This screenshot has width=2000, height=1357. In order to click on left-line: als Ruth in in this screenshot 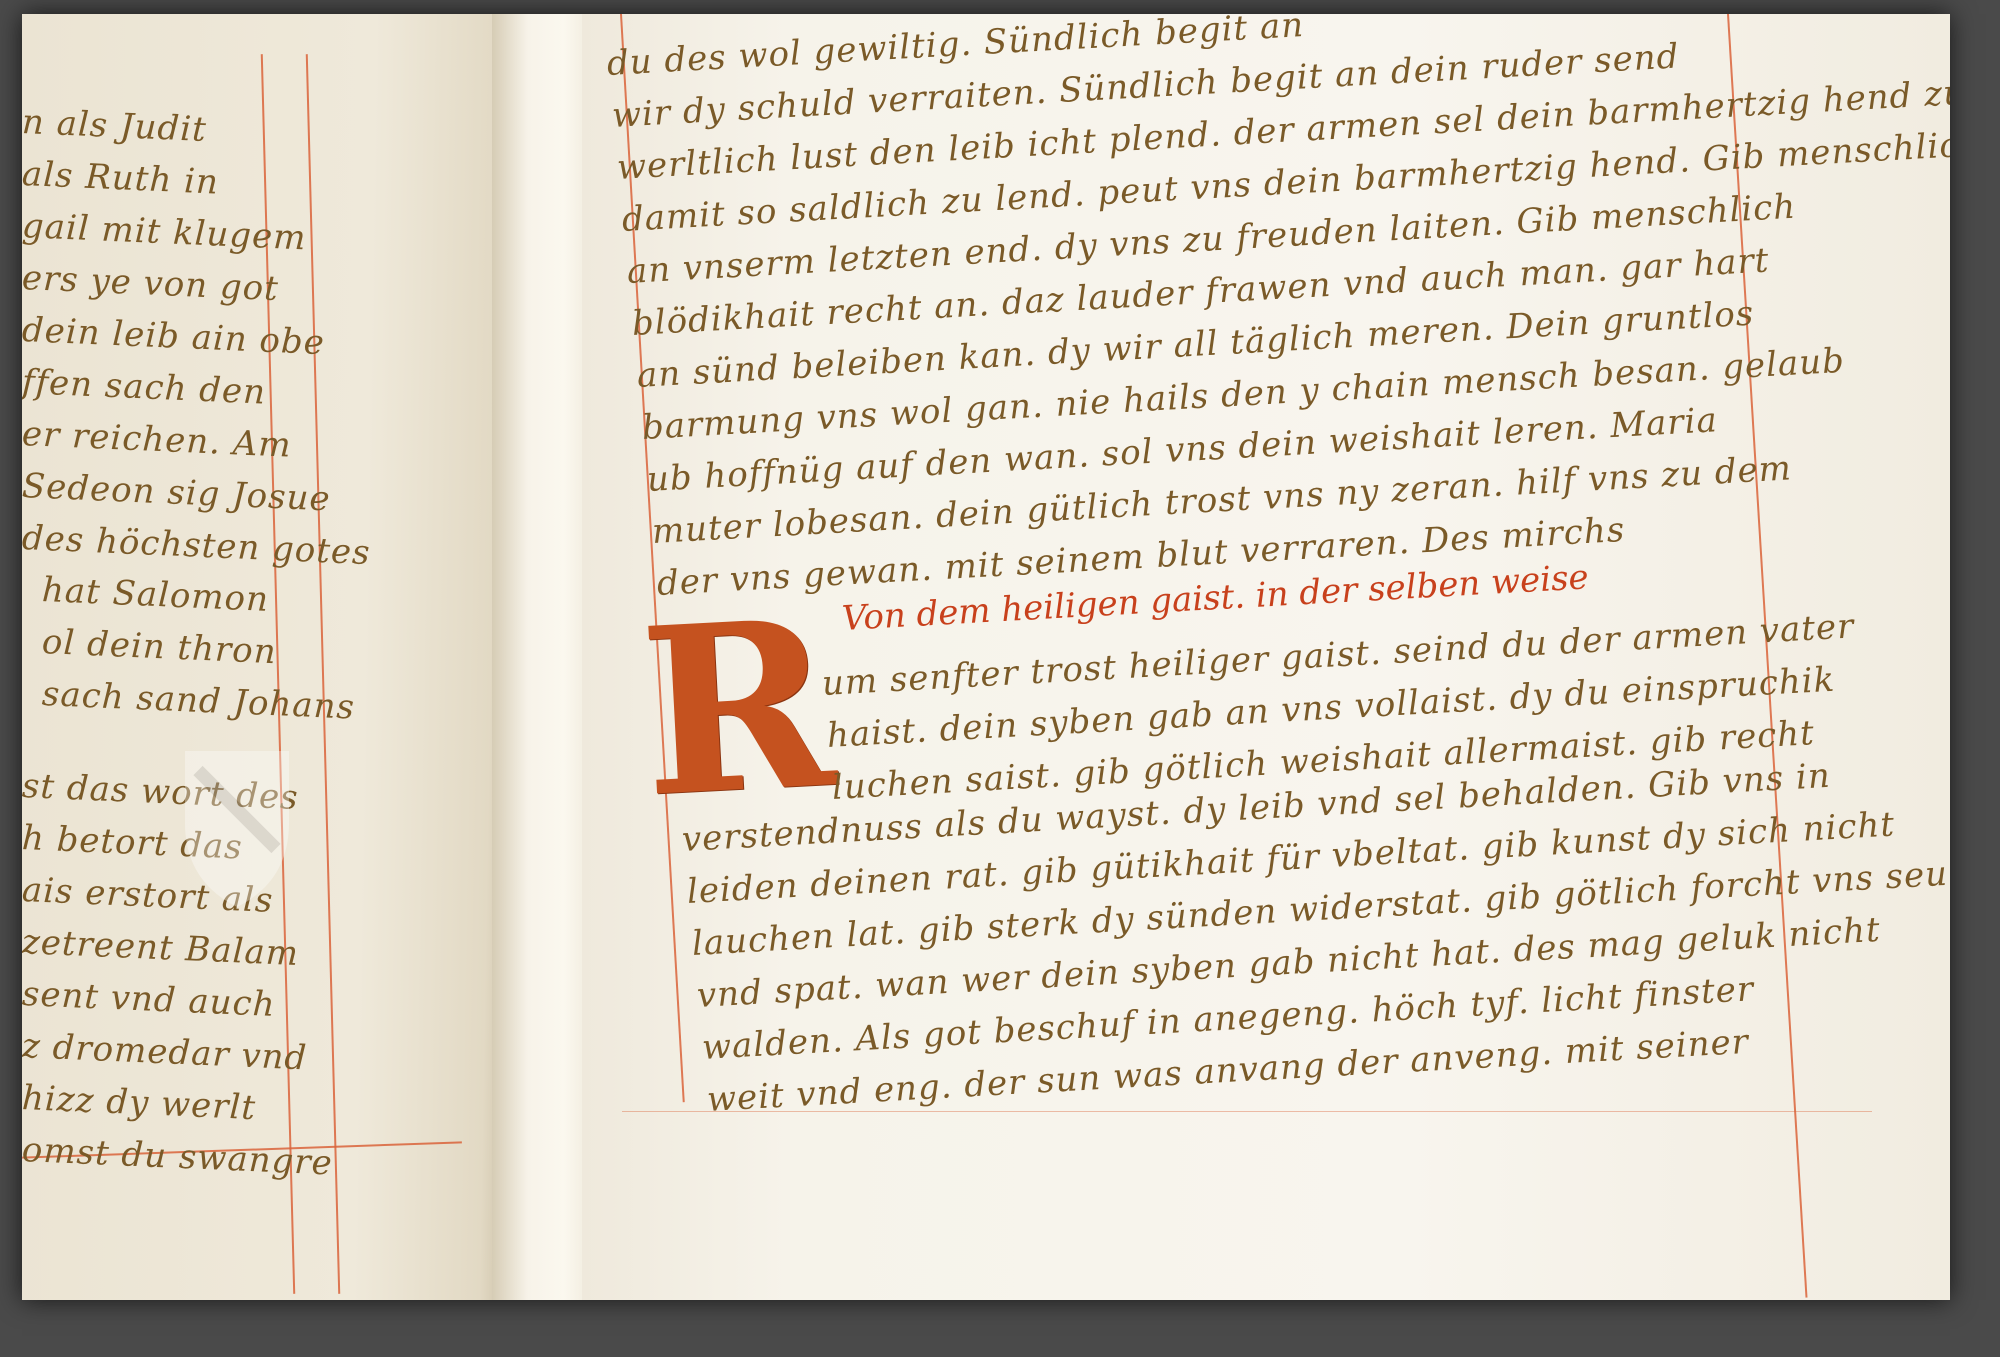, I will do `click(121, 178)`.